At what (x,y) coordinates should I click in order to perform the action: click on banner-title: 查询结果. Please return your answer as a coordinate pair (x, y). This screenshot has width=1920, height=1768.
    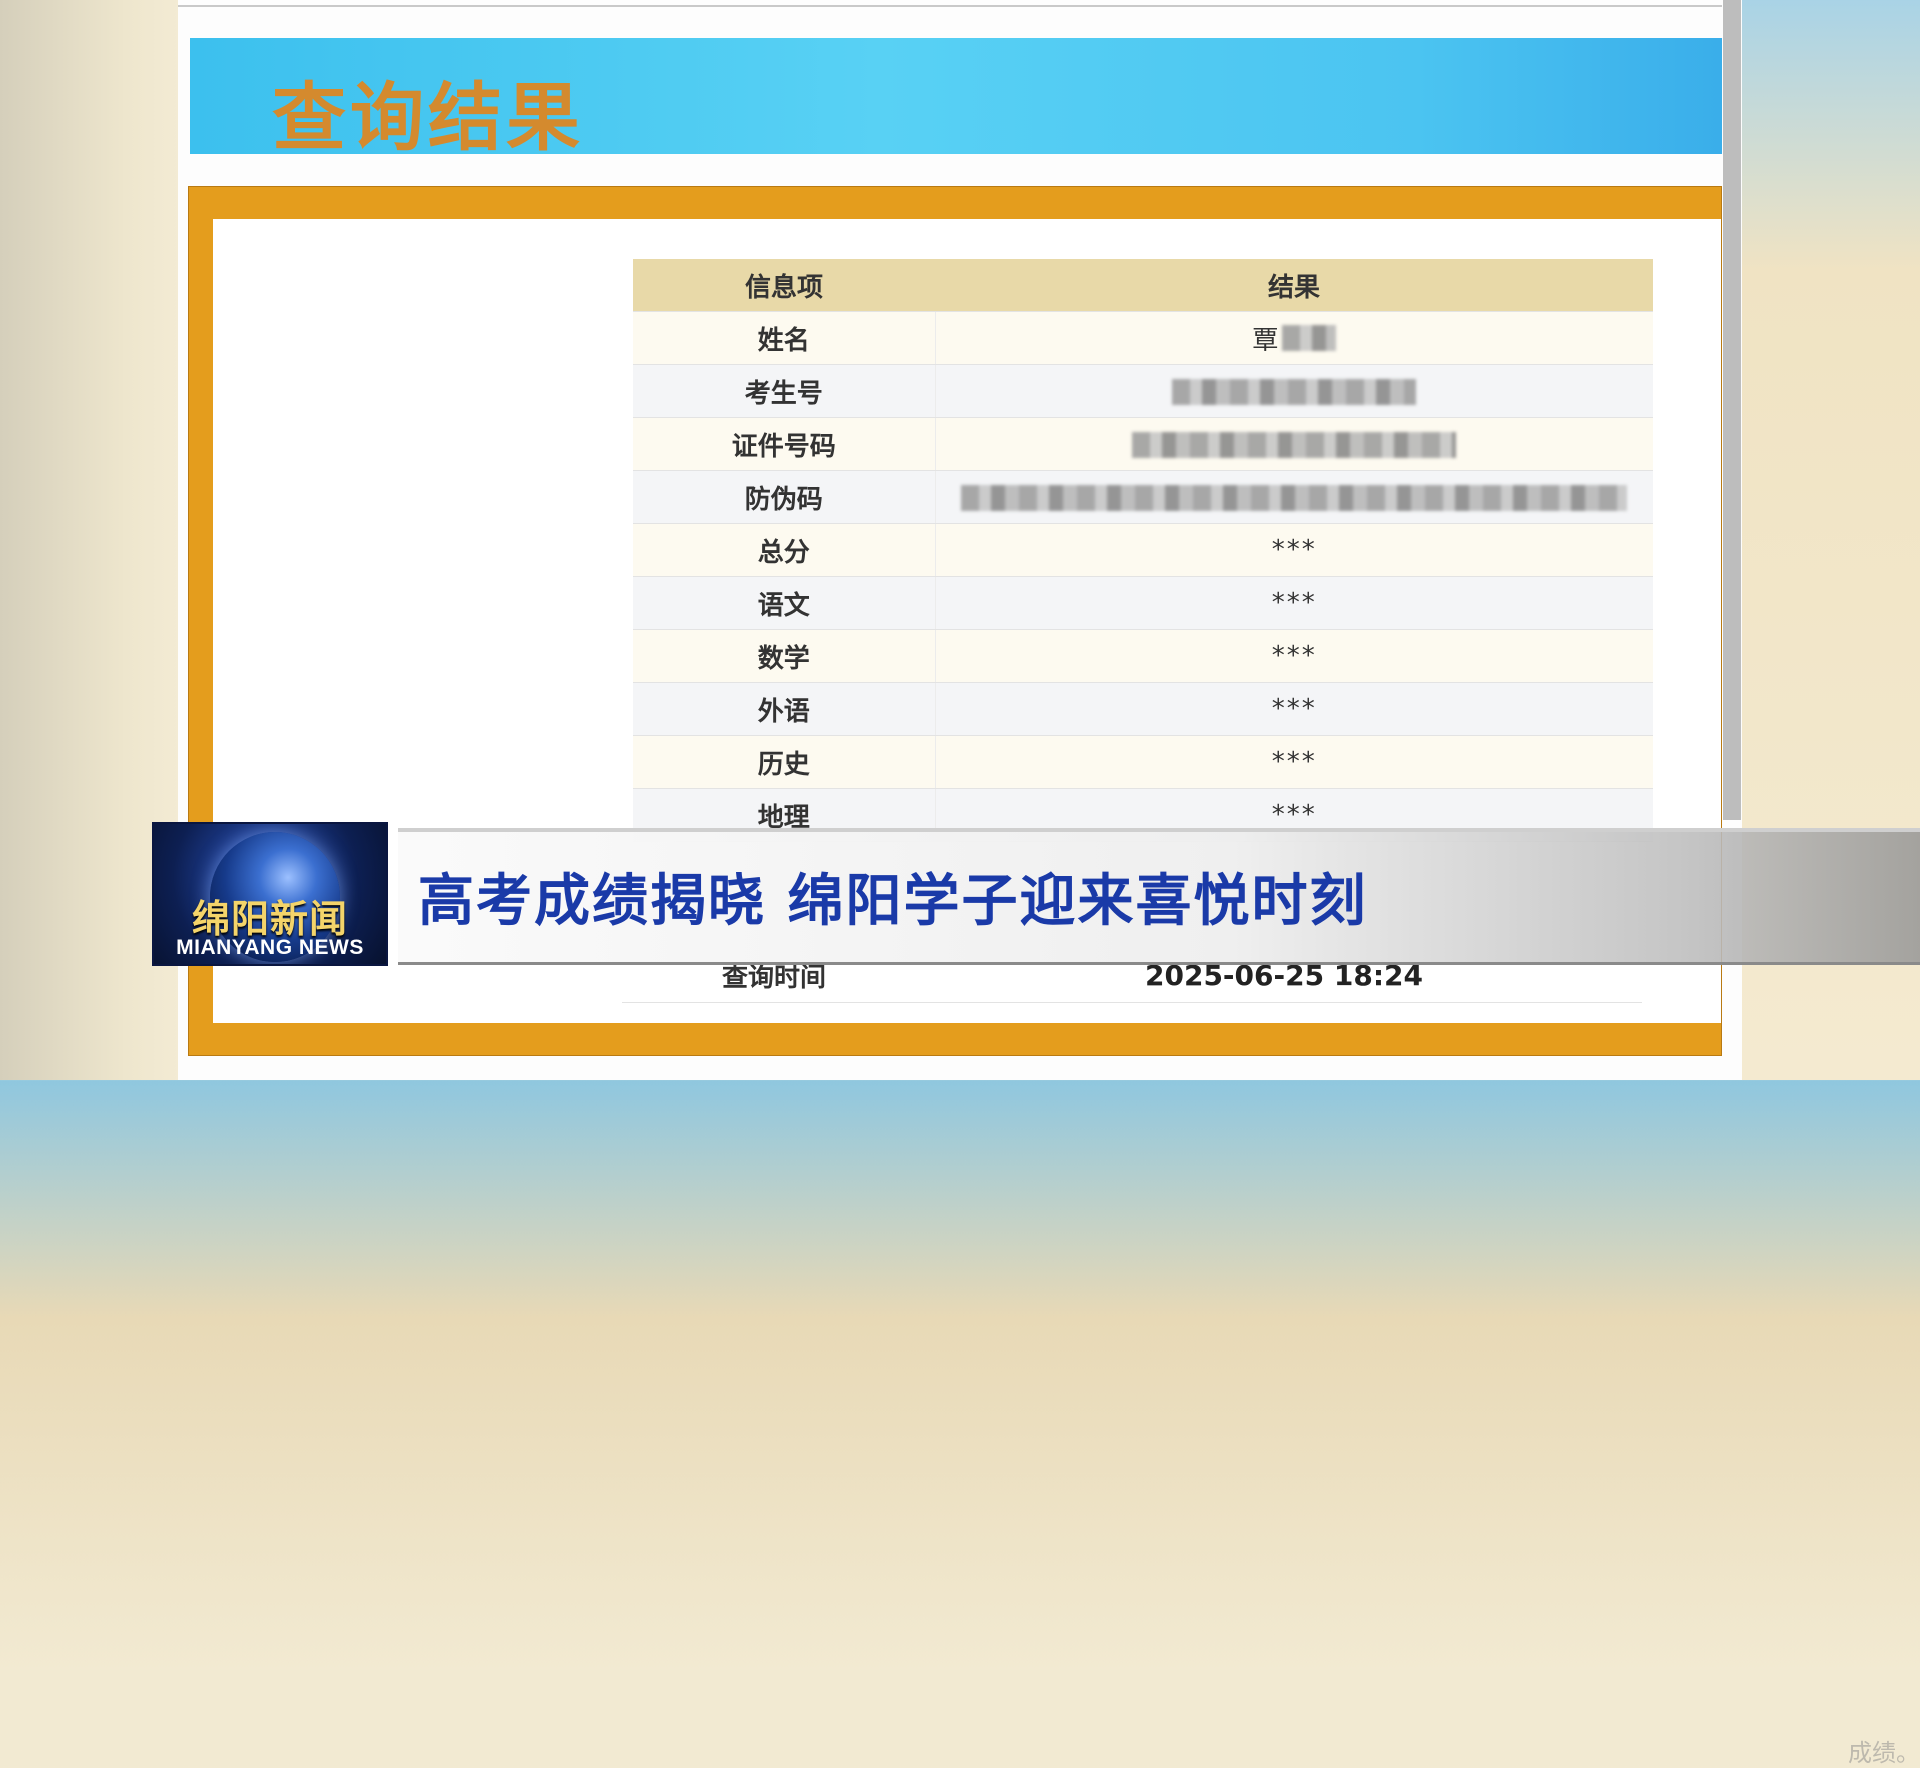
    Looking at the image, I should click on (428, 118).